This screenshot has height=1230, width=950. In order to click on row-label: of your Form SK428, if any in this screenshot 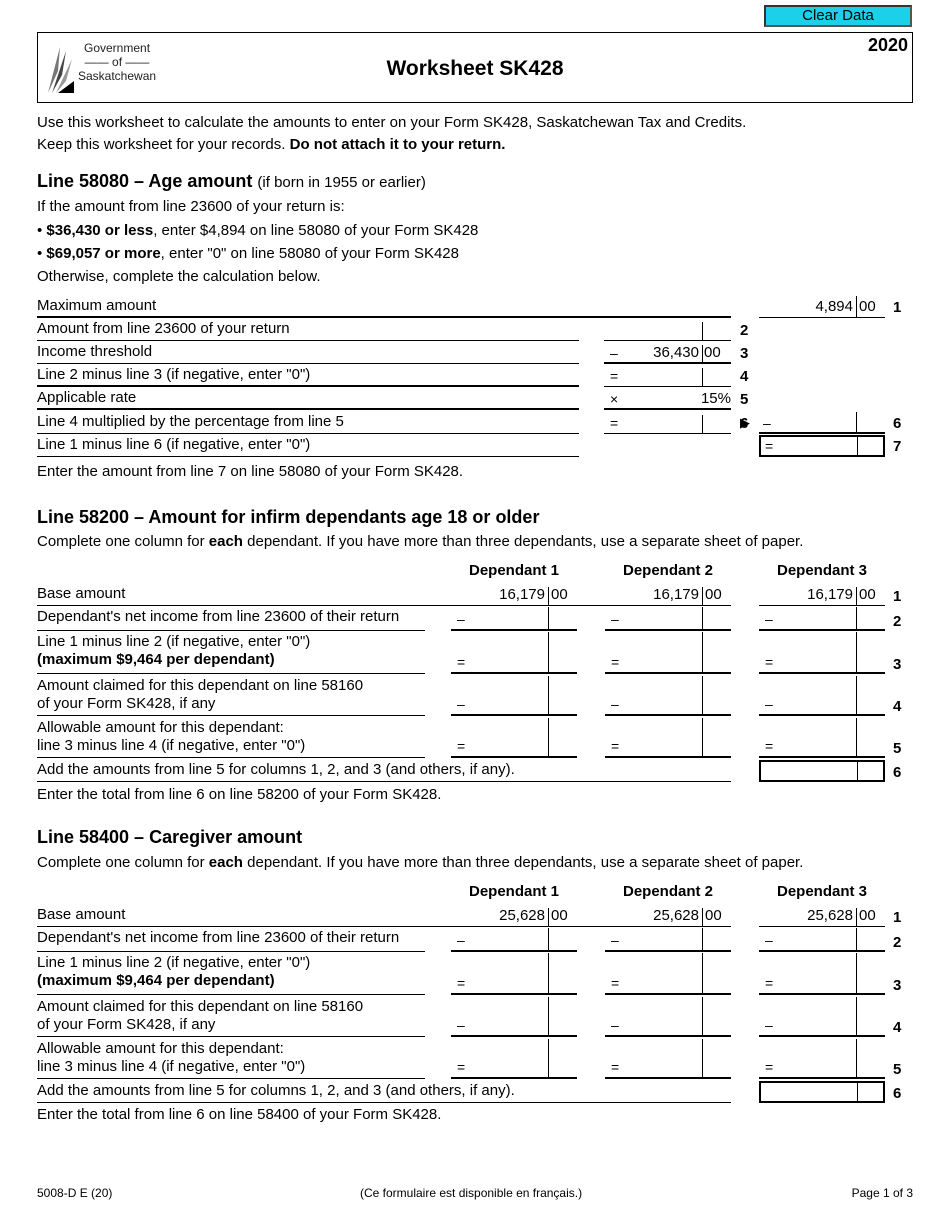, I will do `click(126, 1024)`.